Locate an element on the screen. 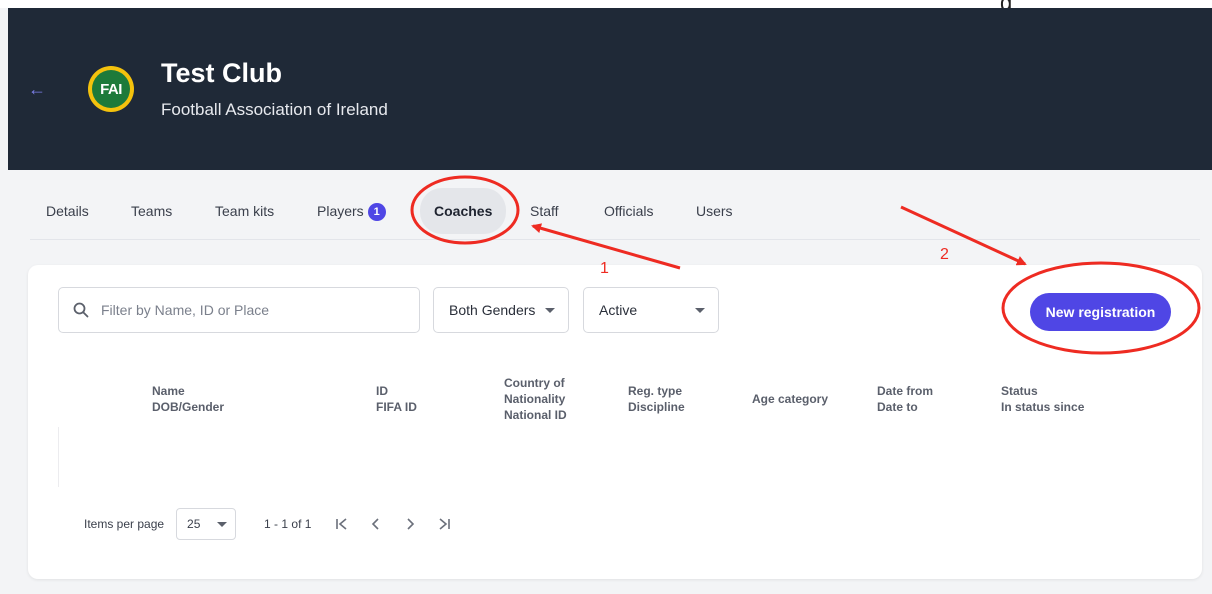 This screenshot has width=1212, height=594. association-name: Football Association of Ireland is located at coordinates (274, 109).